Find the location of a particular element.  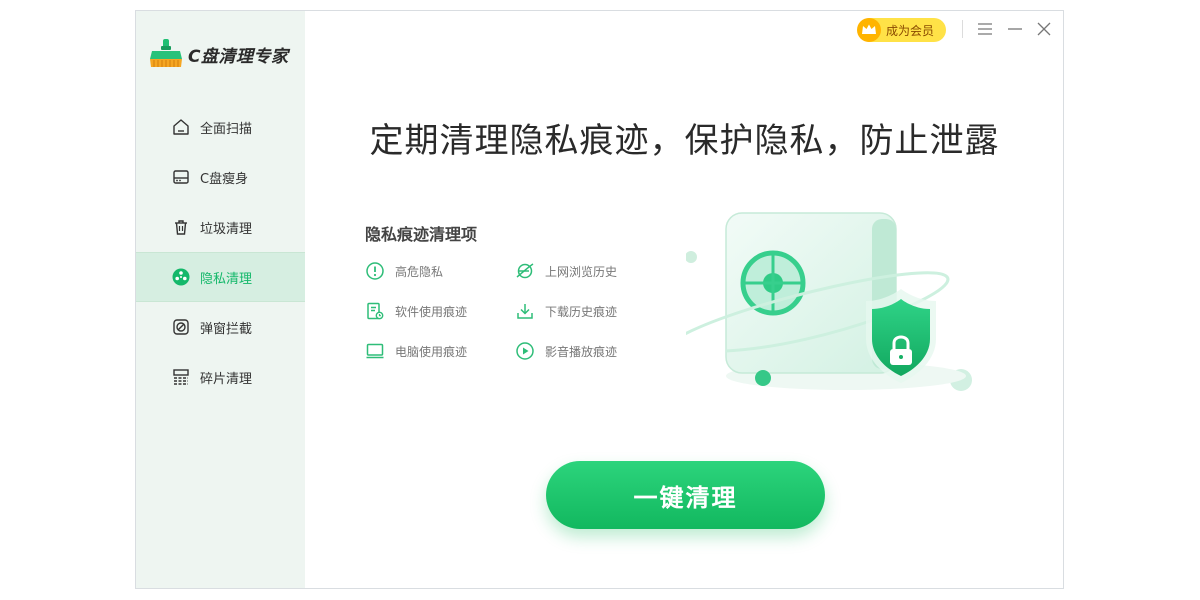

trash-icon is located at coordinates (181, 227).